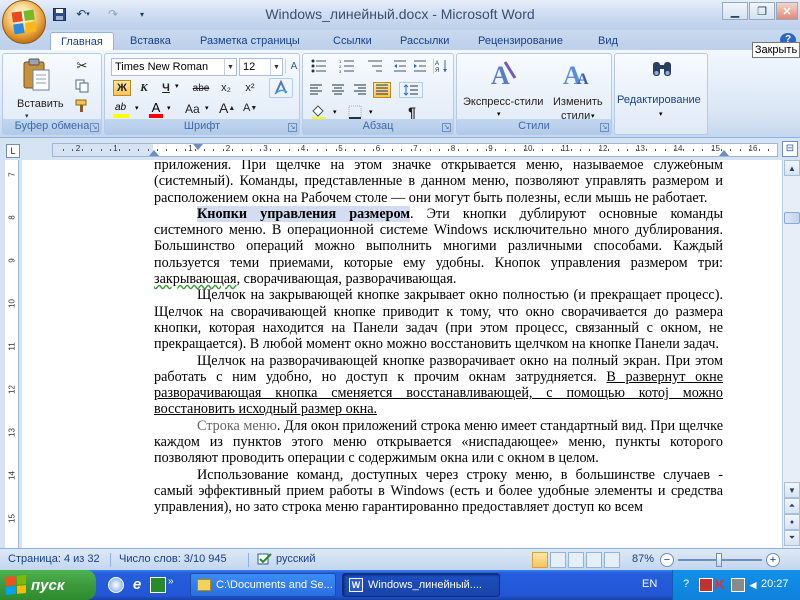 The height and width of the screenshot is (600, 800). I want to click on italic-button: К, so click(144, 88).